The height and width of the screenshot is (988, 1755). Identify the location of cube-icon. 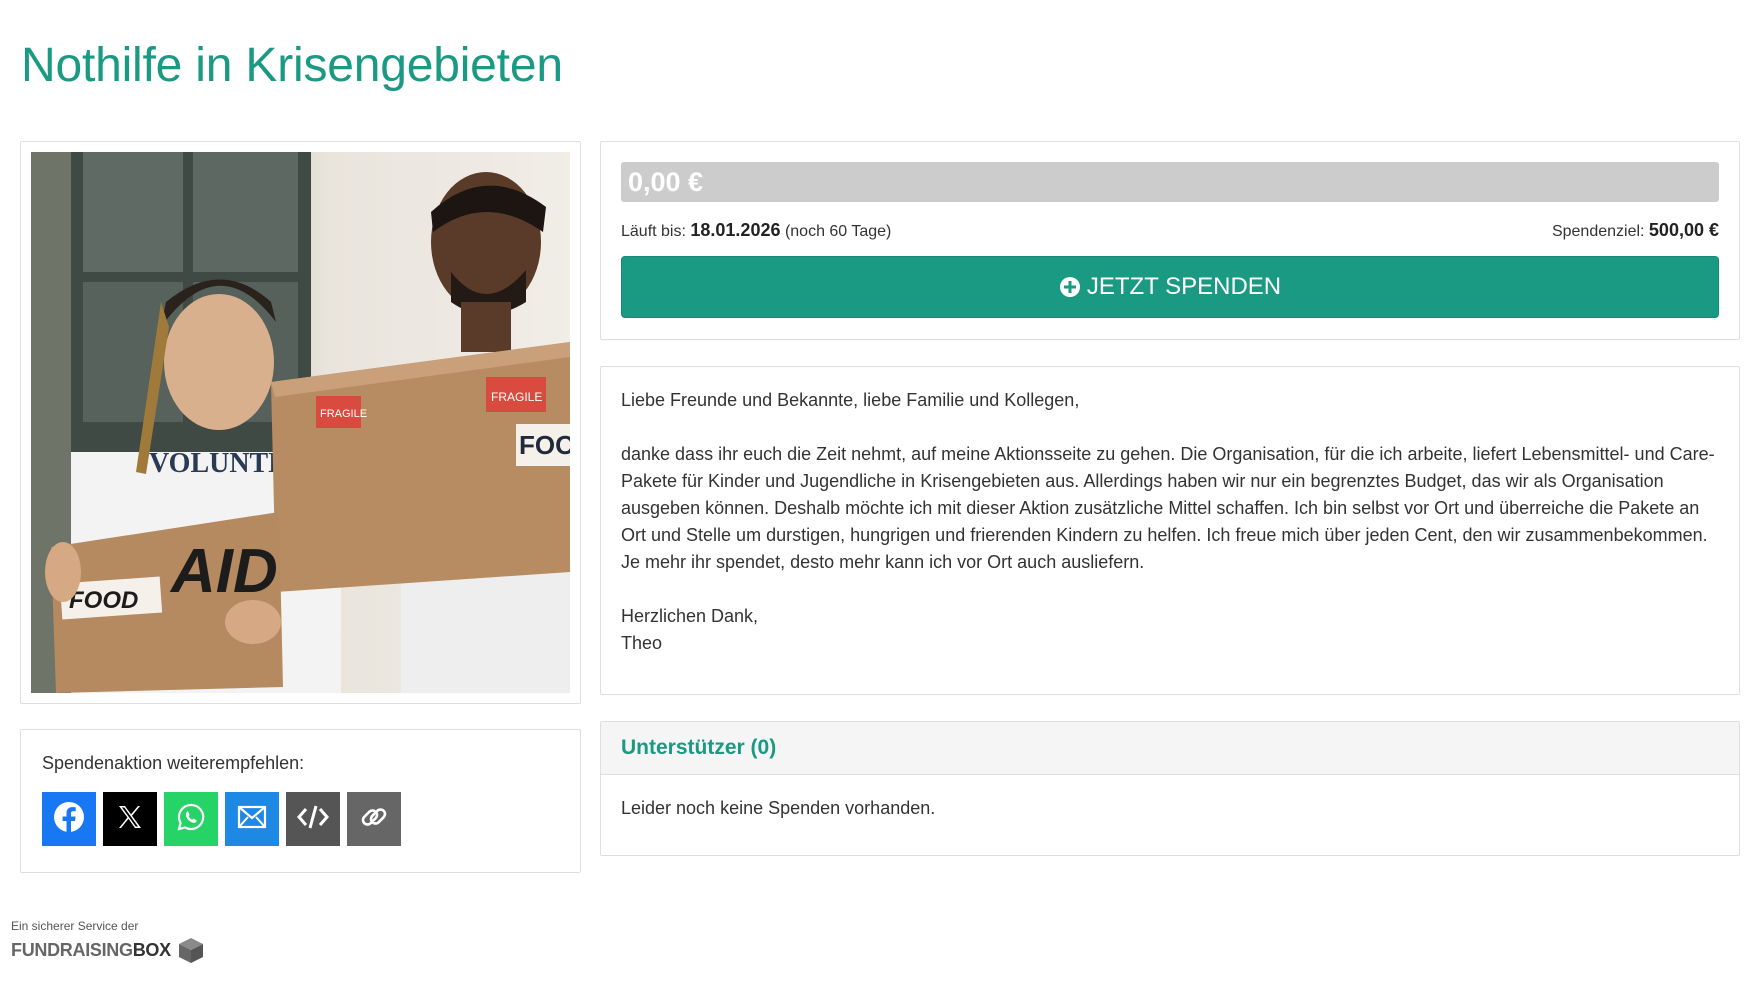
(190, 950).